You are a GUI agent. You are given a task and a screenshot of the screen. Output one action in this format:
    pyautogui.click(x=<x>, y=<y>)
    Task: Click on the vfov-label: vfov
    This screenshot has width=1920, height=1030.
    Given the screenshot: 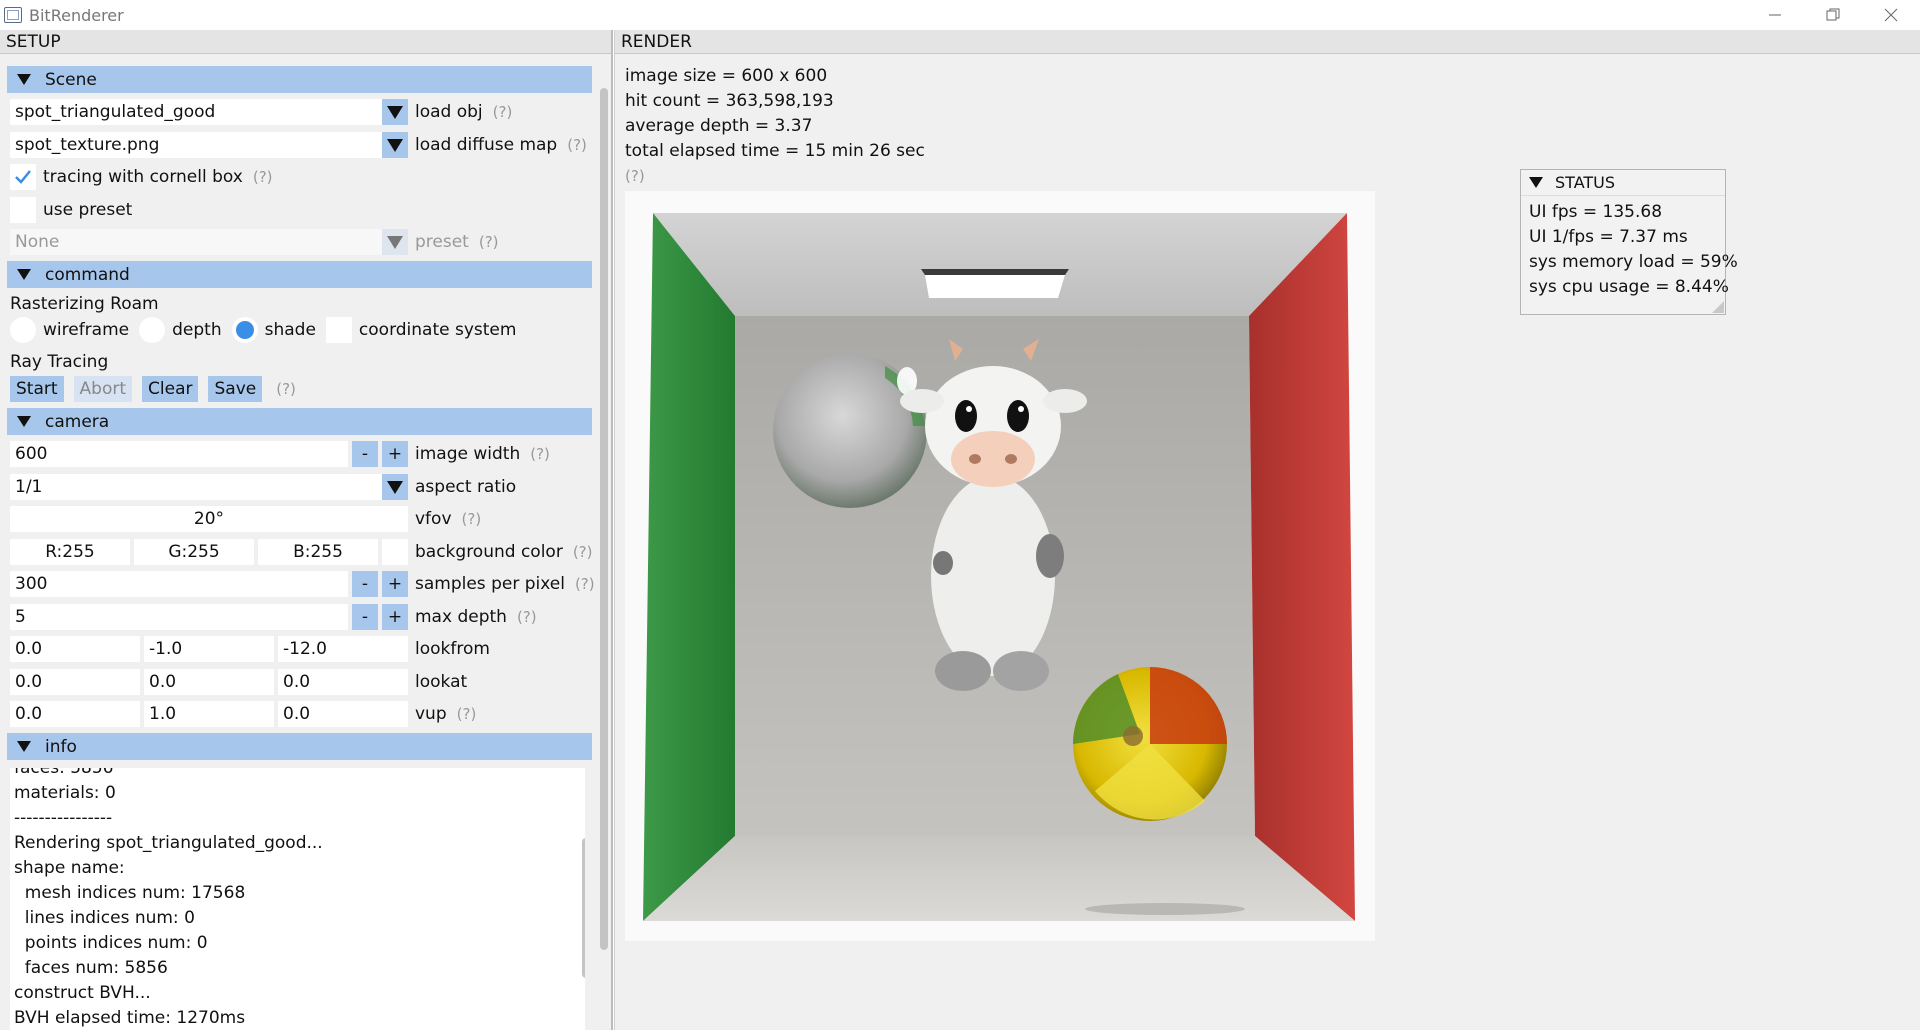 What is the action you would take?
    pyautogui.click(x=433, y=519)
    